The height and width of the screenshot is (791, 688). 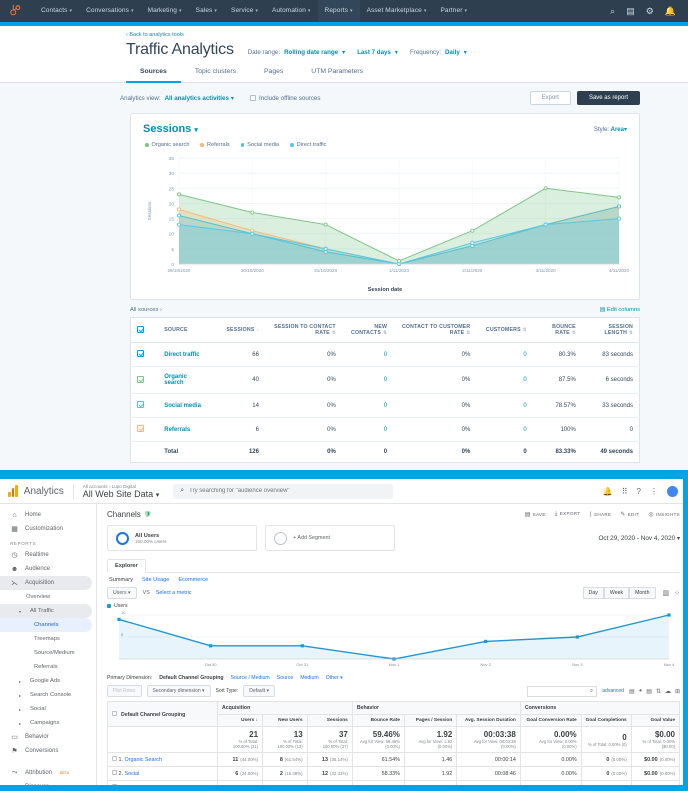 I want to click on col-source: SOURCE, so click(x=186, y=330).